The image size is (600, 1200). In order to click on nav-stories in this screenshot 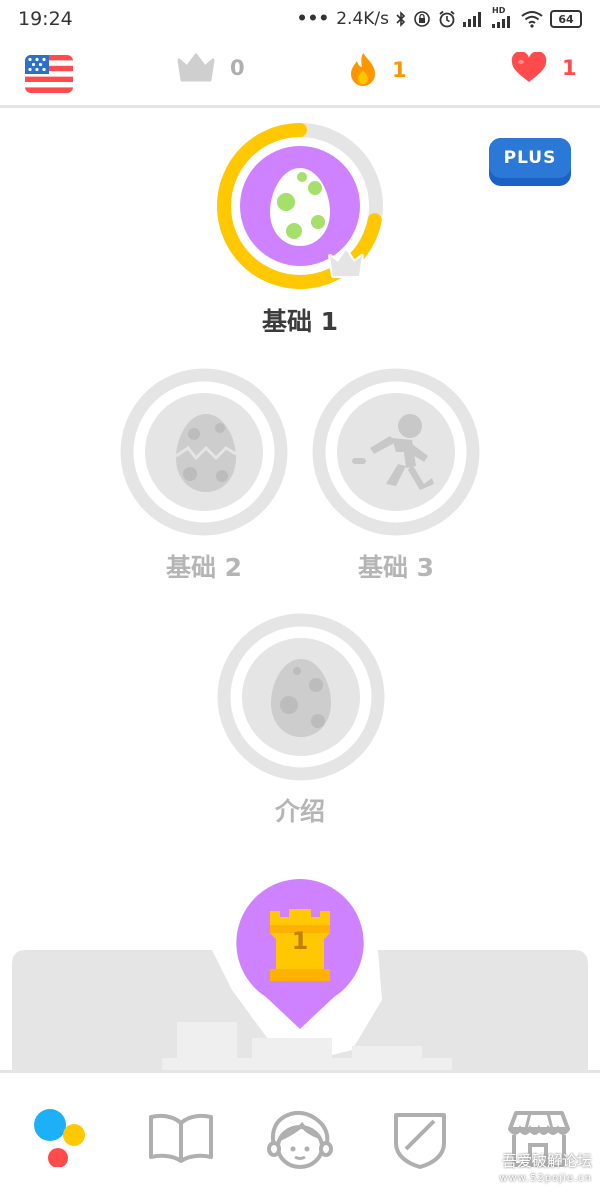, I will do `click(181, 1140)`.